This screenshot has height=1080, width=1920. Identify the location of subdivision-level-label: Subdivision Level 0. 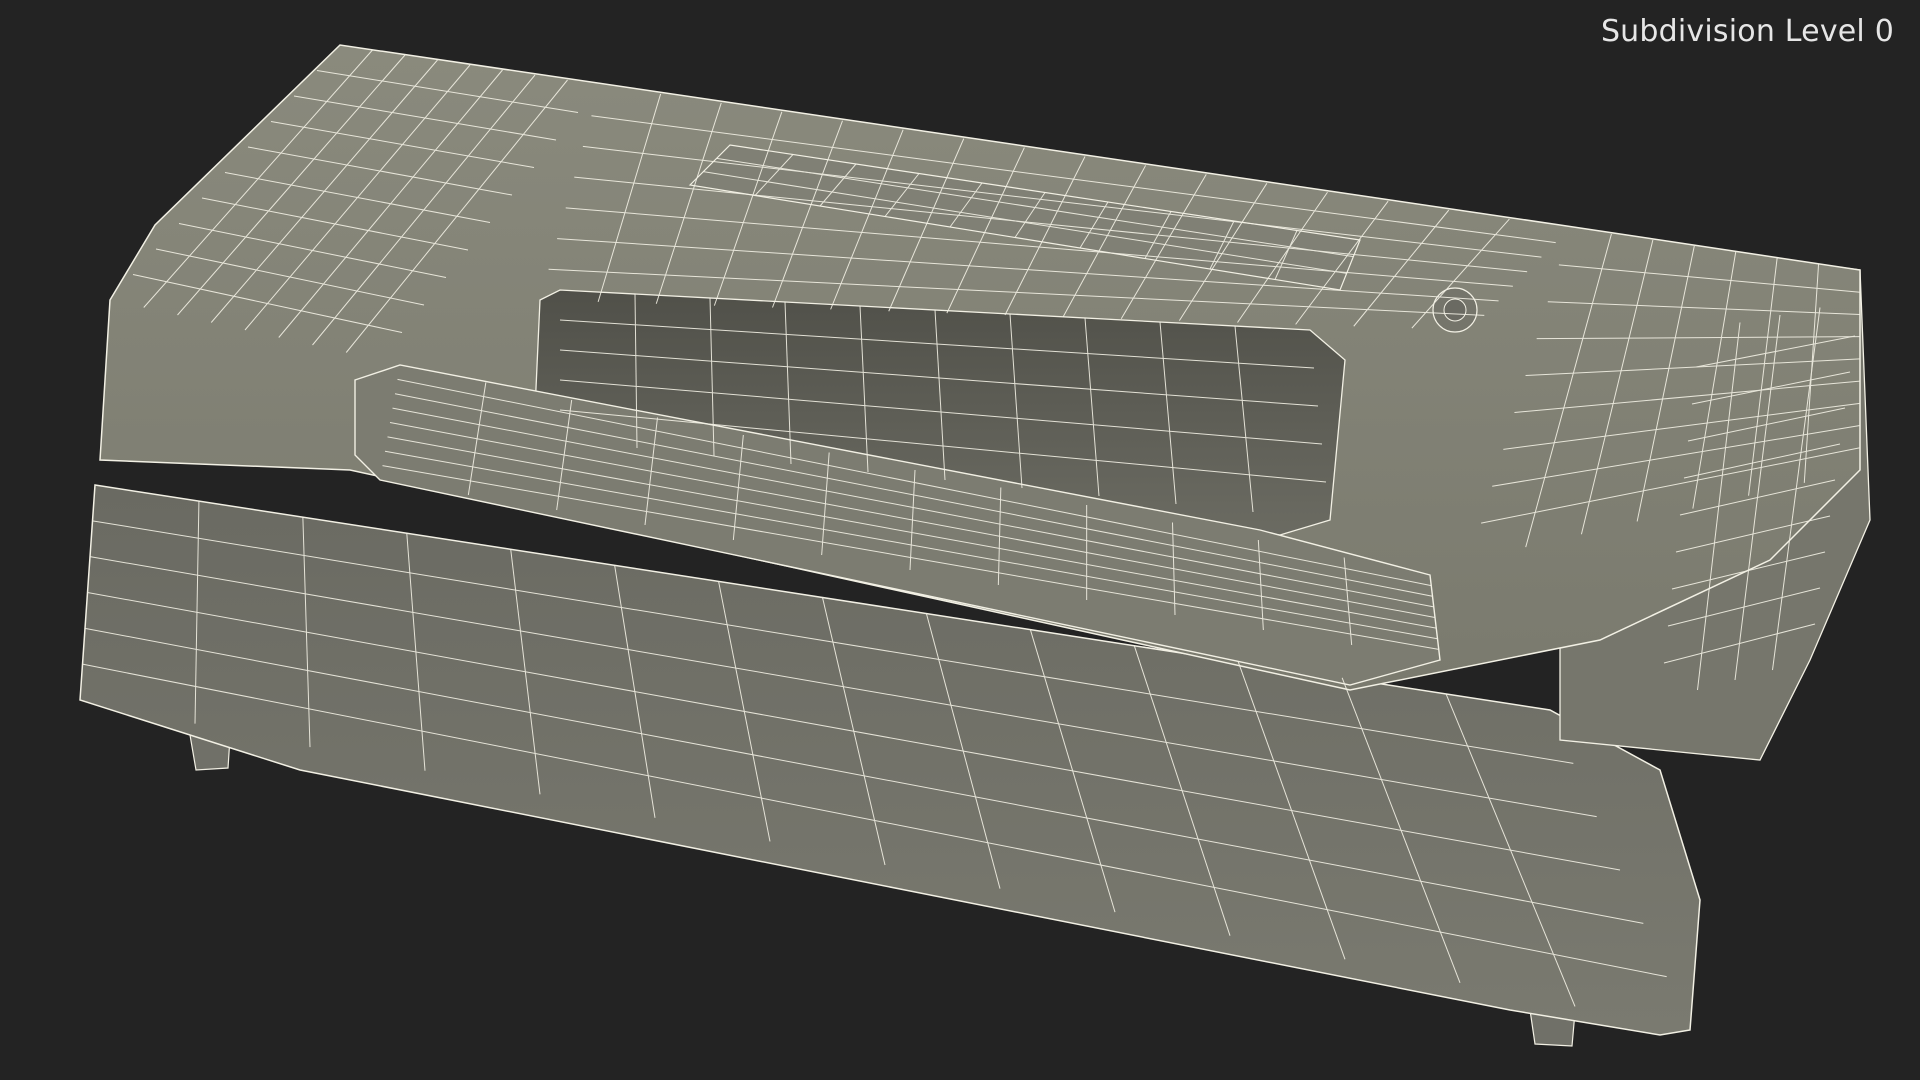
(1747, 31).